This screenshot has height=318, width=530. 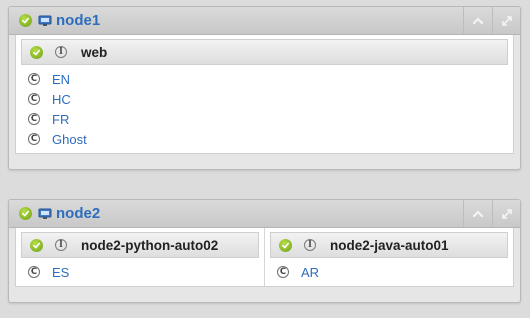 I want to click on app-name: node2-python-auto02, so click(x=150, y=245).